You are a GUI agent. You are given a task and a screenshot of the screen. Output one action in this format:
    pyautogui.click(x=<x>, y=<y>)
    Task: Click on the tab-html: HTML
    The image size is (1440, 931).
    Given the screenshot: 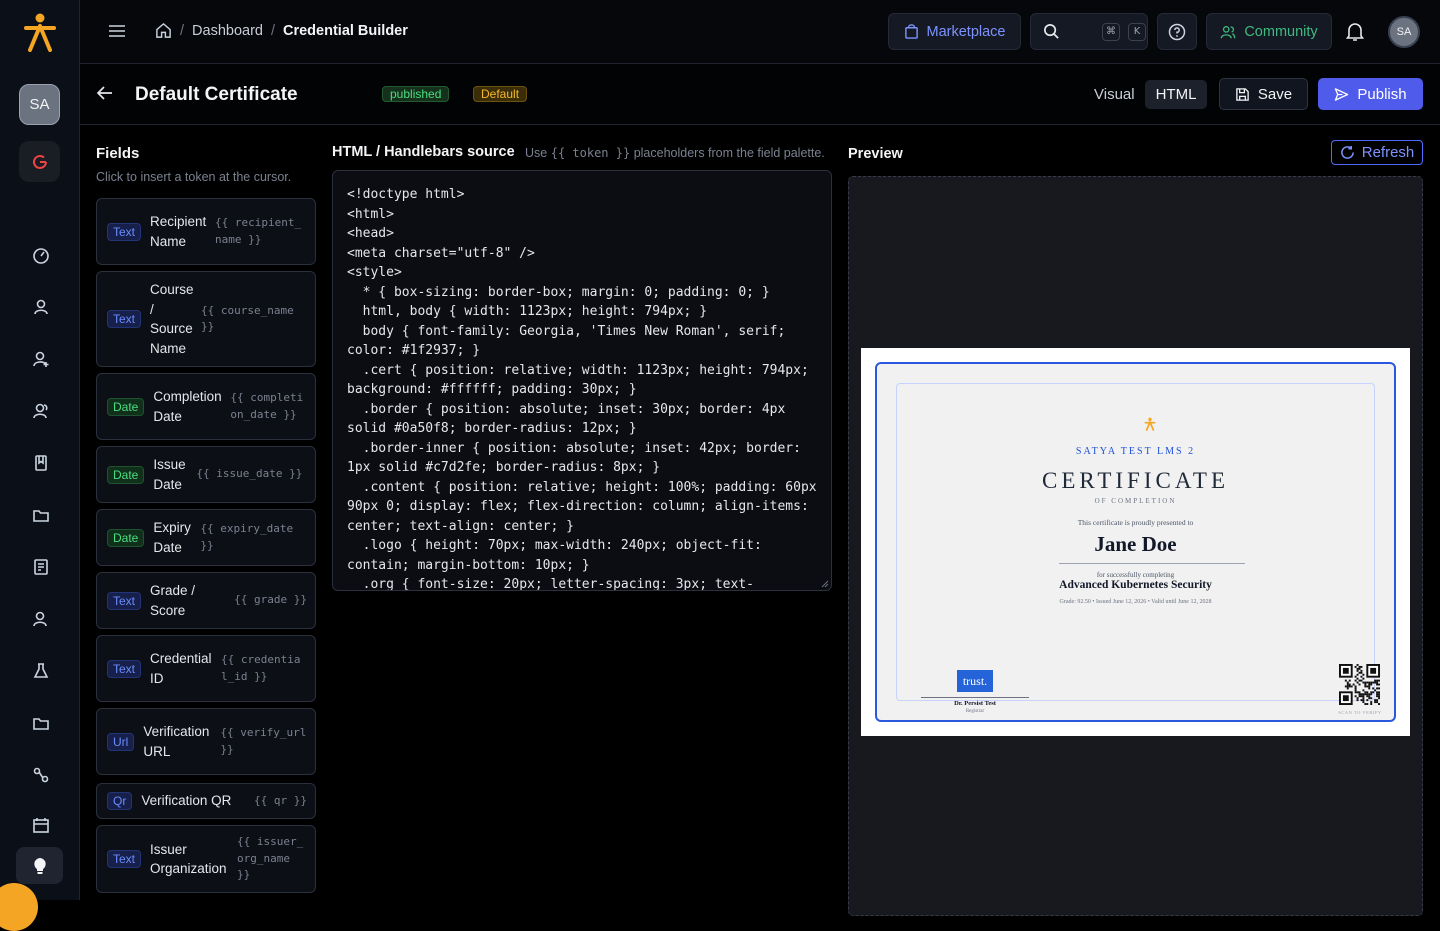 What is the action you would take?
    pyautogui.click(x=1176, y=94)
    